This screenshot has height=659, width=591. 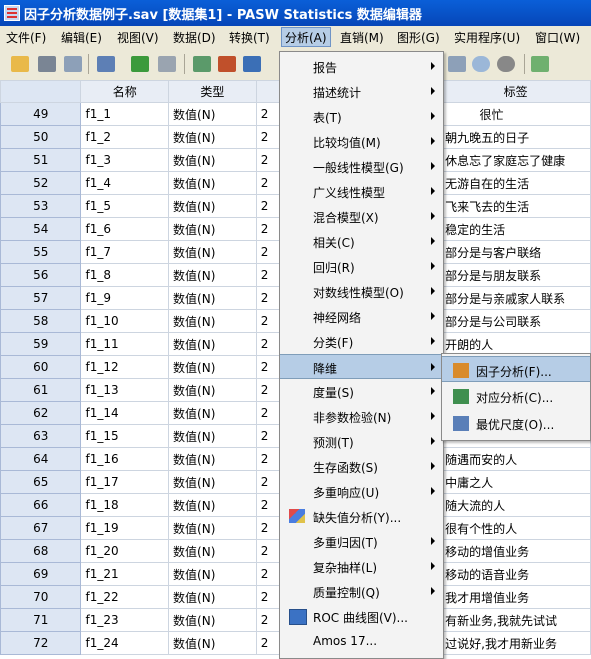 What do you see at coordinates (361, 66) in the screenshot?
I see `analyze-menu-item-0: 报告` at bounding box center [361, 66].